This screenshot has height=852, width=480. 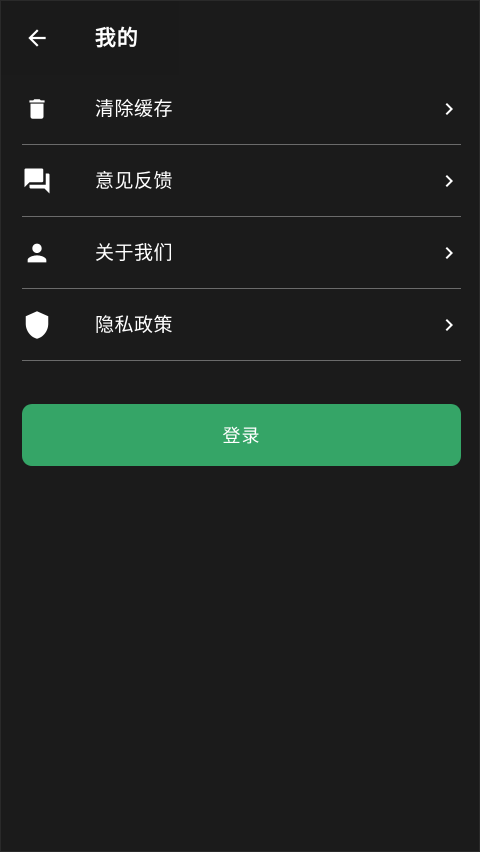 I want to click on divider, so click(x=241, y=360).